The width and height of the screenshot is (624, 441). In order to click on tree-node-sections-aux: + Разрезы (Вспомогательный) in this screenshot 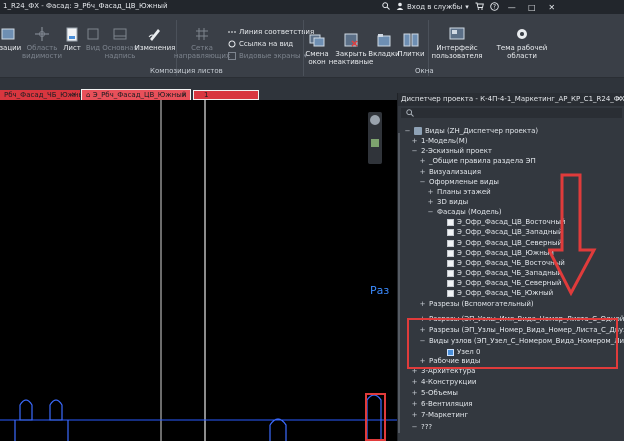, I will do `click(476, 304)`.